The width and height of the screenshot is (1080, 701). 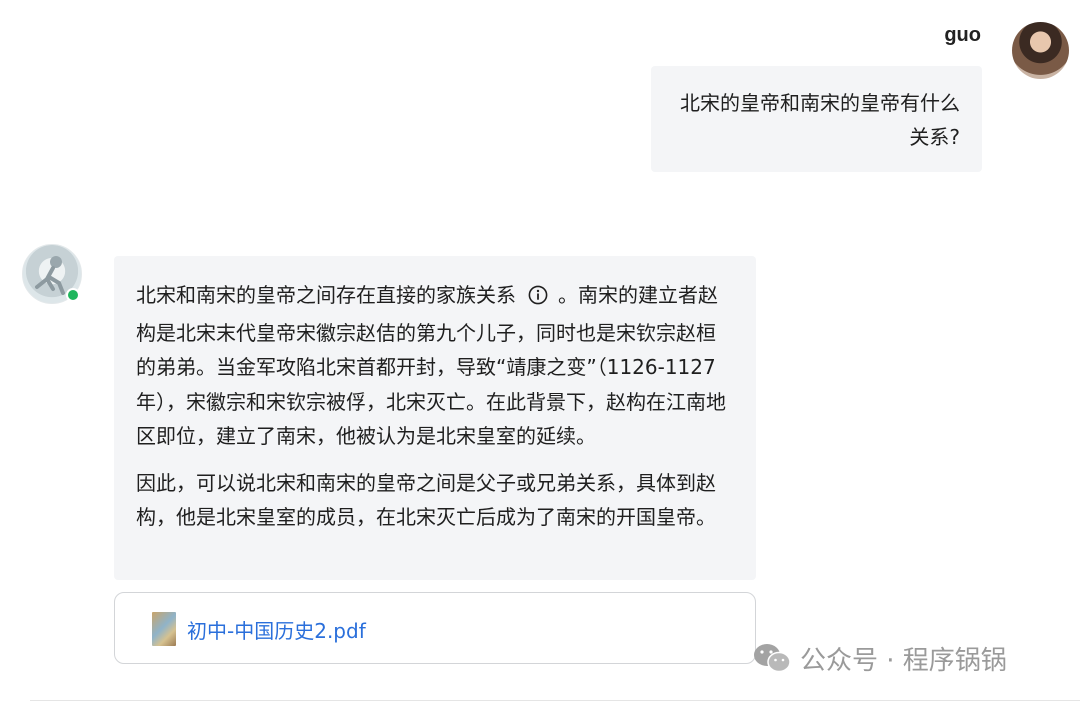 What do you see at coordinates (772, 658) in the screenshot?
I see `wechat-icon` at bounding box center [772, 658].